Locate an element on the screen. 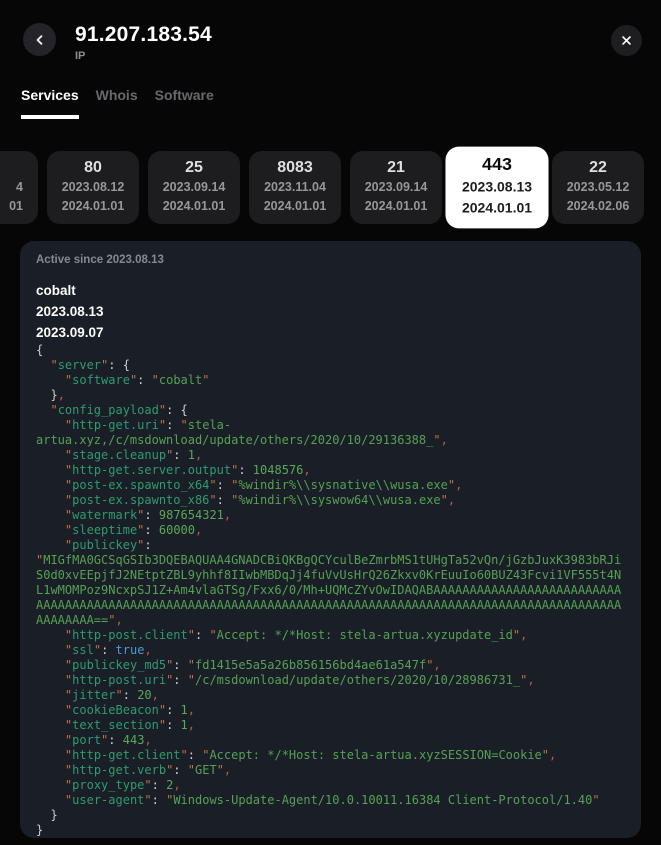 The width and height of the screenshot is (661, 845). last-seen-date: 2024.02.06 is located at coordinates (598, 205).